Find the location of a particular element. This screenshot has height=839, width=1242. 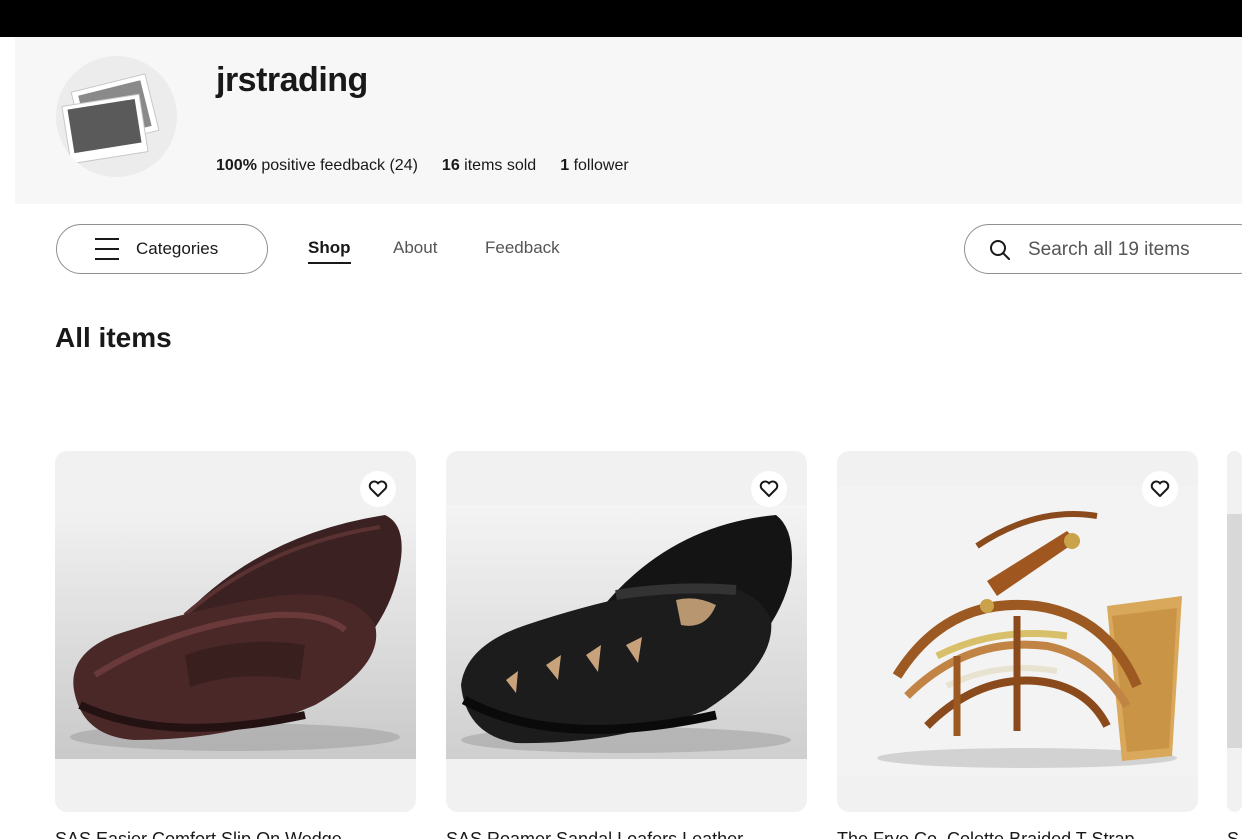

store-name: jrstrading is located at coordinates (292, 80).